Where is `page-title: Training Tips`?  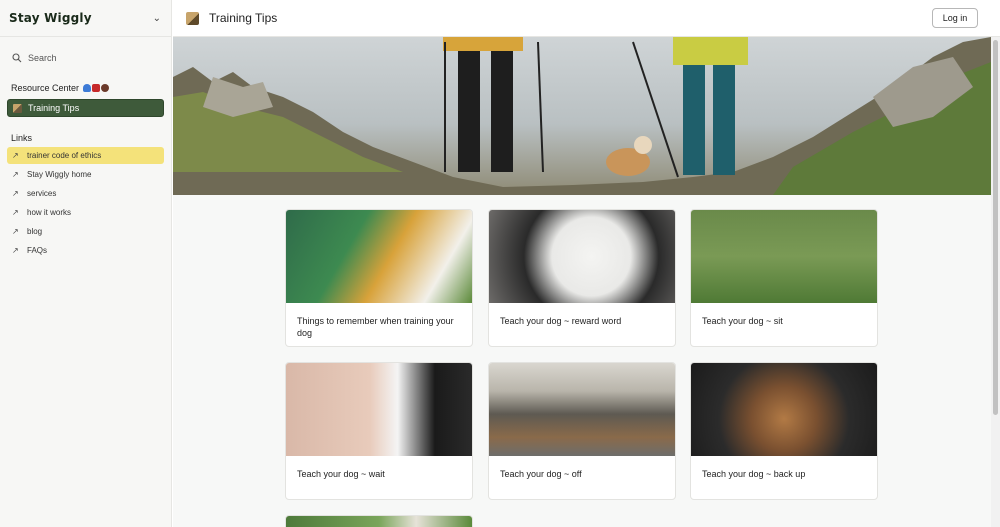 page-title: Training Tips is located at coordinates (243, 18).